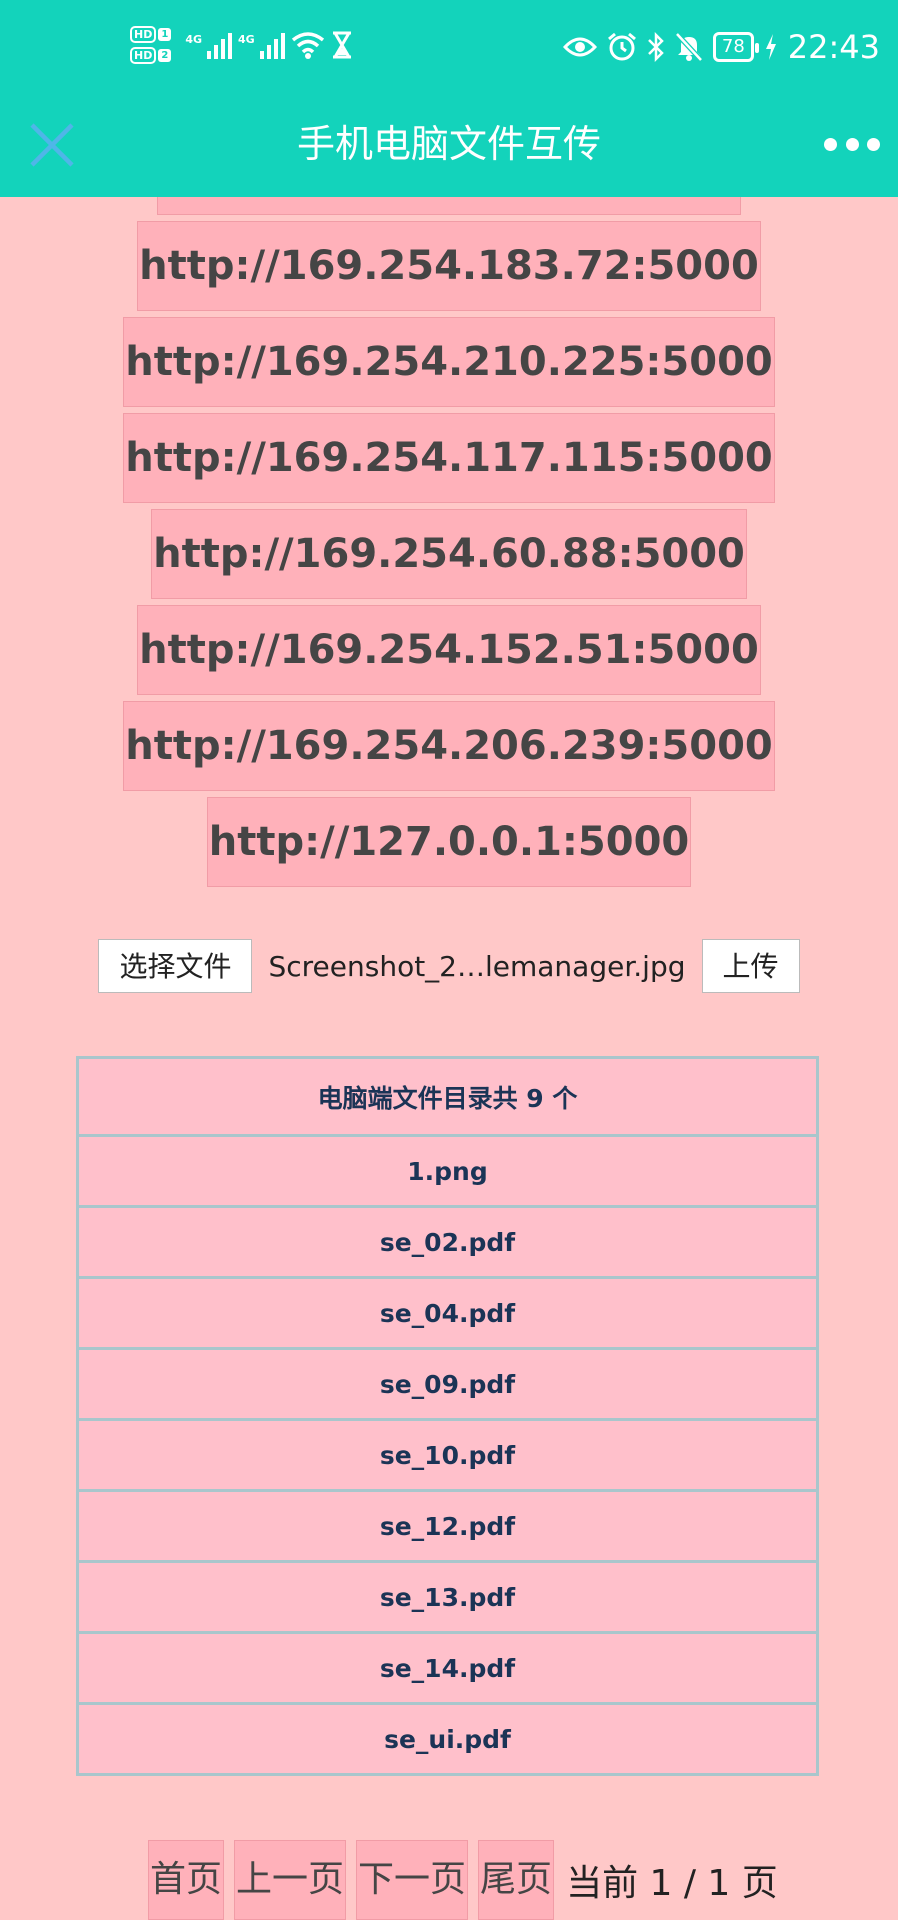 Image resolution: width=898 pixels, height=1920 pixels. I want to click on pagination: 首页 上一页 下一页 尾页 当前 1 / 1 页, so click(463, 1880).